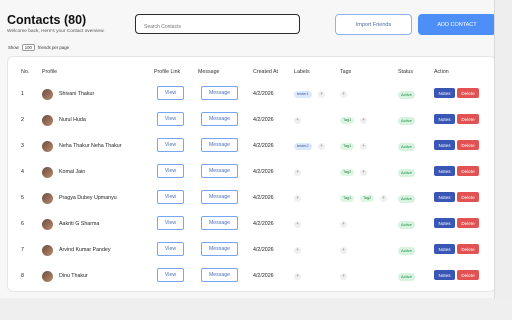 The height and width of the screenshot is (320, 512). What do you see at coordinates (73, 276) in the screenshot?
I see `contact-name: Dinu Thakur` at bounding box center [73, 276].